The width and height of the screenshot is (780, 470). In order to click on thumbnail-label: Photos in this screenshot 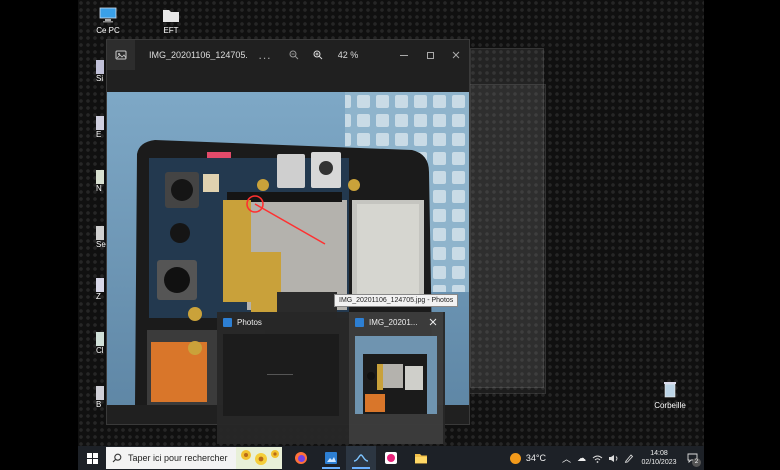, I will do `click(249, 322)`.